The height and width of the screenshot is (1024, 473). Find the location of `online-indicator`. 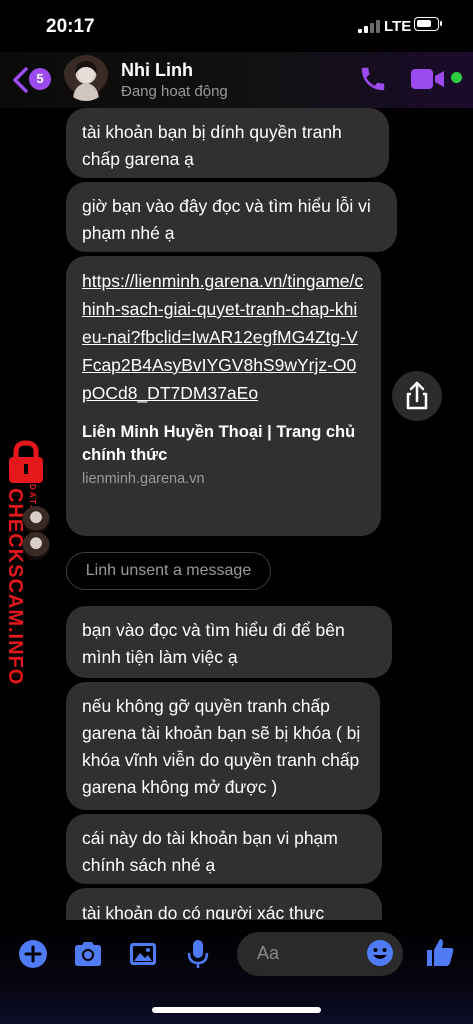

online-indicator is located at coordinates (456, 77).